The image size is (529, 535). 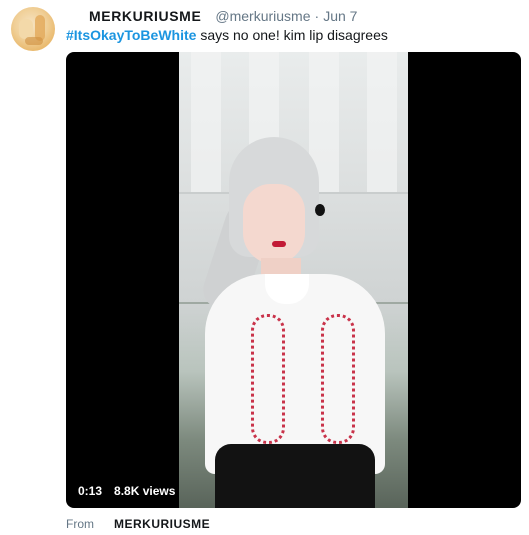 What do you see at coordinates (145, 491) in the screenshot?
I see `video-views: 8.8K views` at bounding box center [145, 491].